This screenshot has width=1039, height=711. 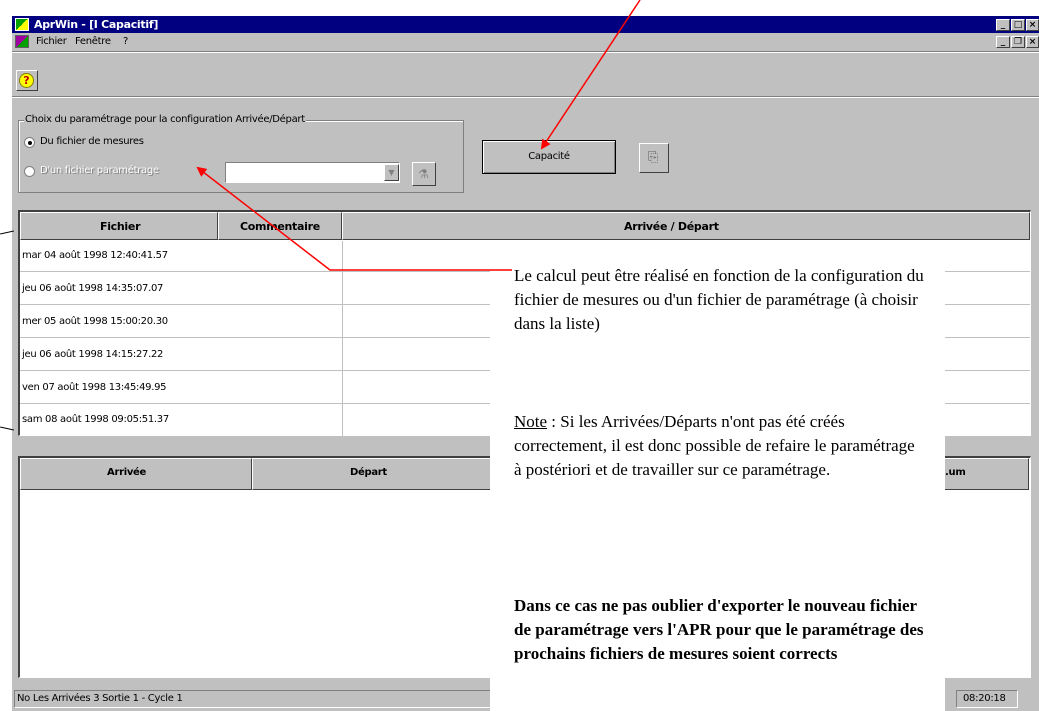 What do you see at coordinates (354, 218) in the screenshot?
I see `arrow-to-param-option` at bounding box center [354, 218].